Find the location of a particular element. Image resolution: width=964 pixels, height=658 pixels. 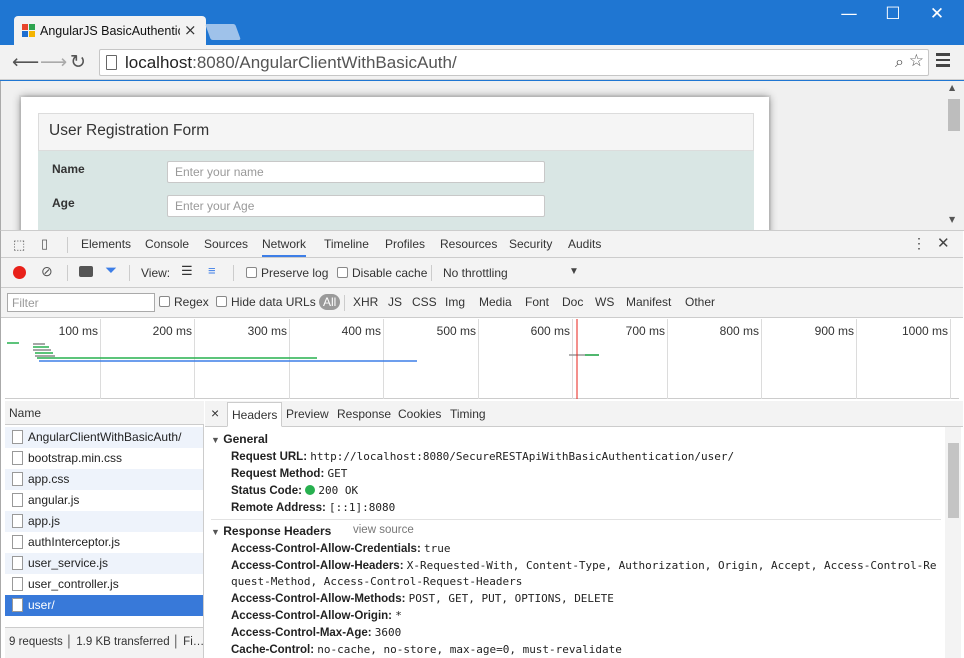

detail-scrollbar is located at coordinates (953, 542).